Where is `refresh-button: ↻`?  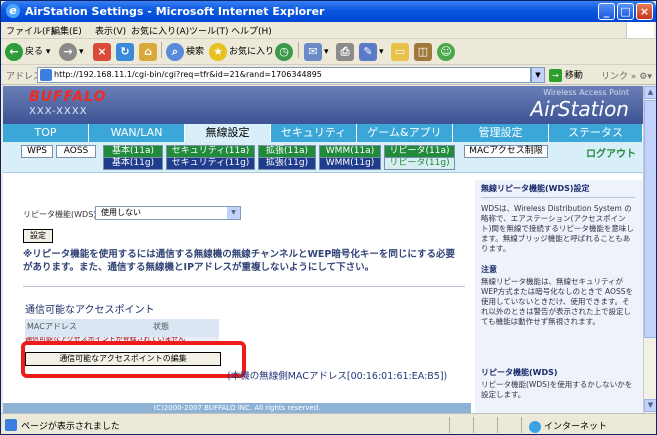 refresh-button: ↻ is located at coordinates (126, 52).